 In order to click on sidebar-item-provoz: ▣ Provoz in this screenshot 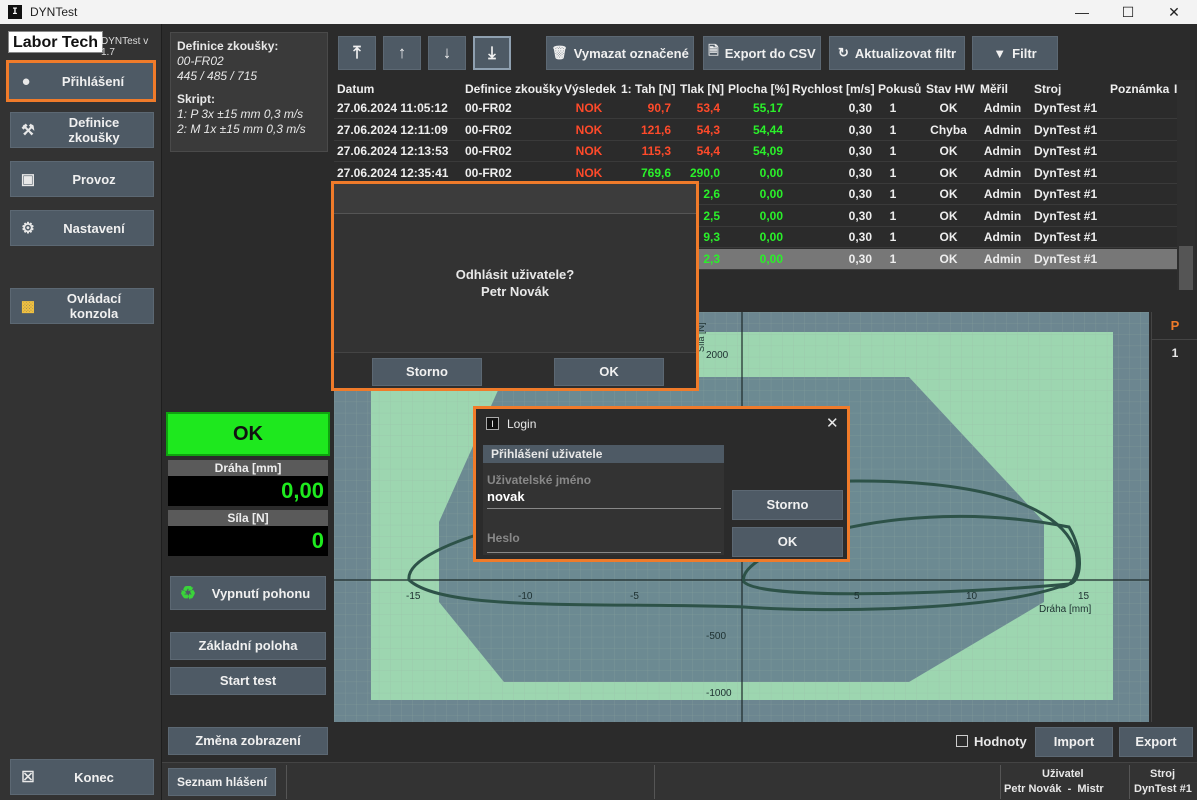, I will do `click(82, 179)`.